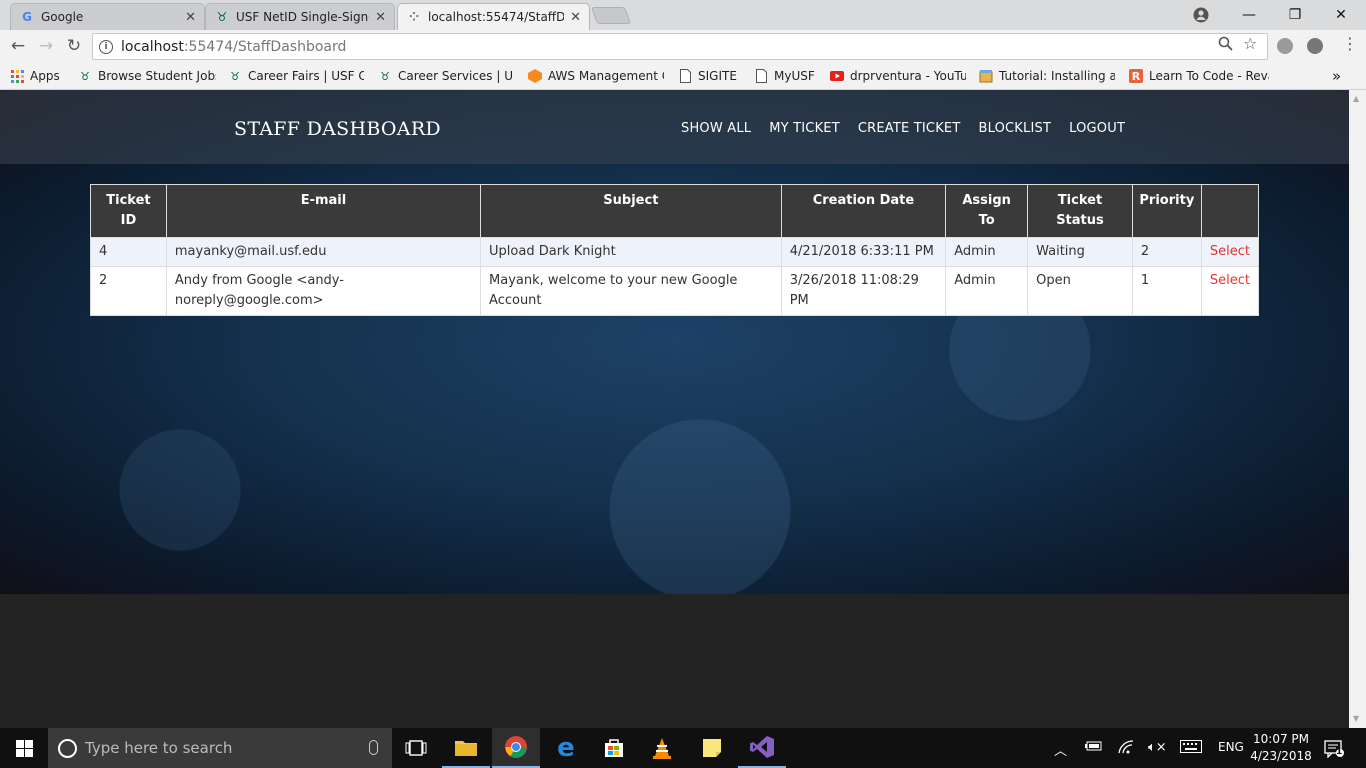 The image size is (1366, 768). Describe the element at coordinates (1356, 718) in the screenshot. I see `scroll-down-arrow-icon: ▼` at that location.